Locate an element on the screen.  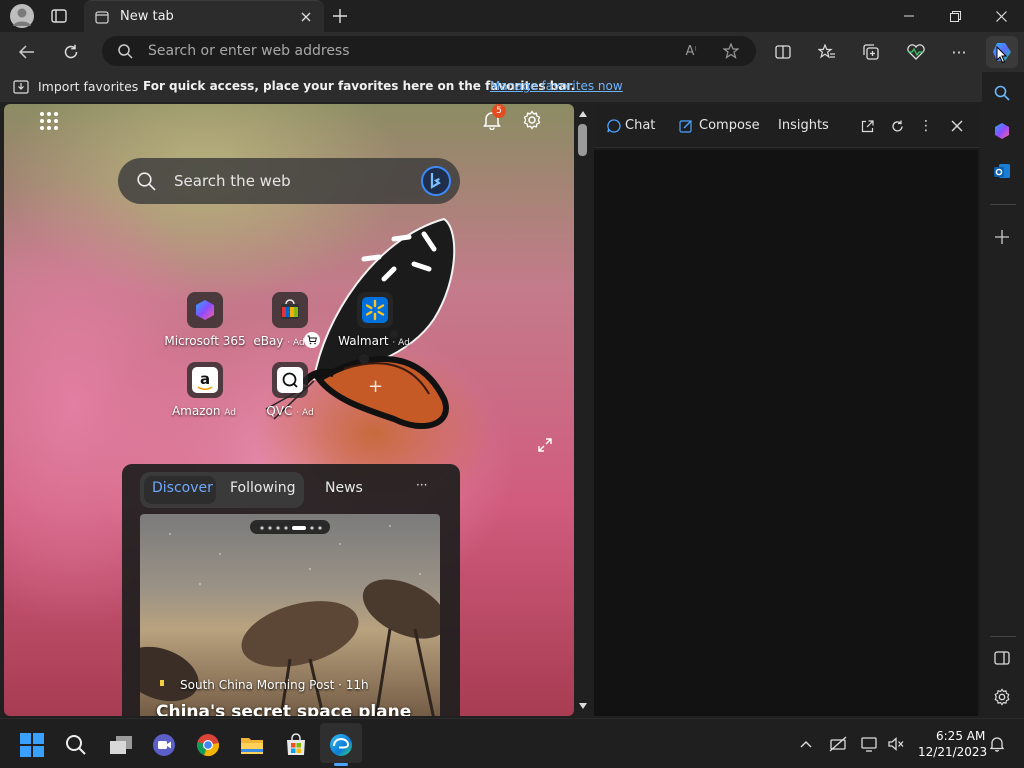
browser-essentials-icon is located at coordinates (916, 52).